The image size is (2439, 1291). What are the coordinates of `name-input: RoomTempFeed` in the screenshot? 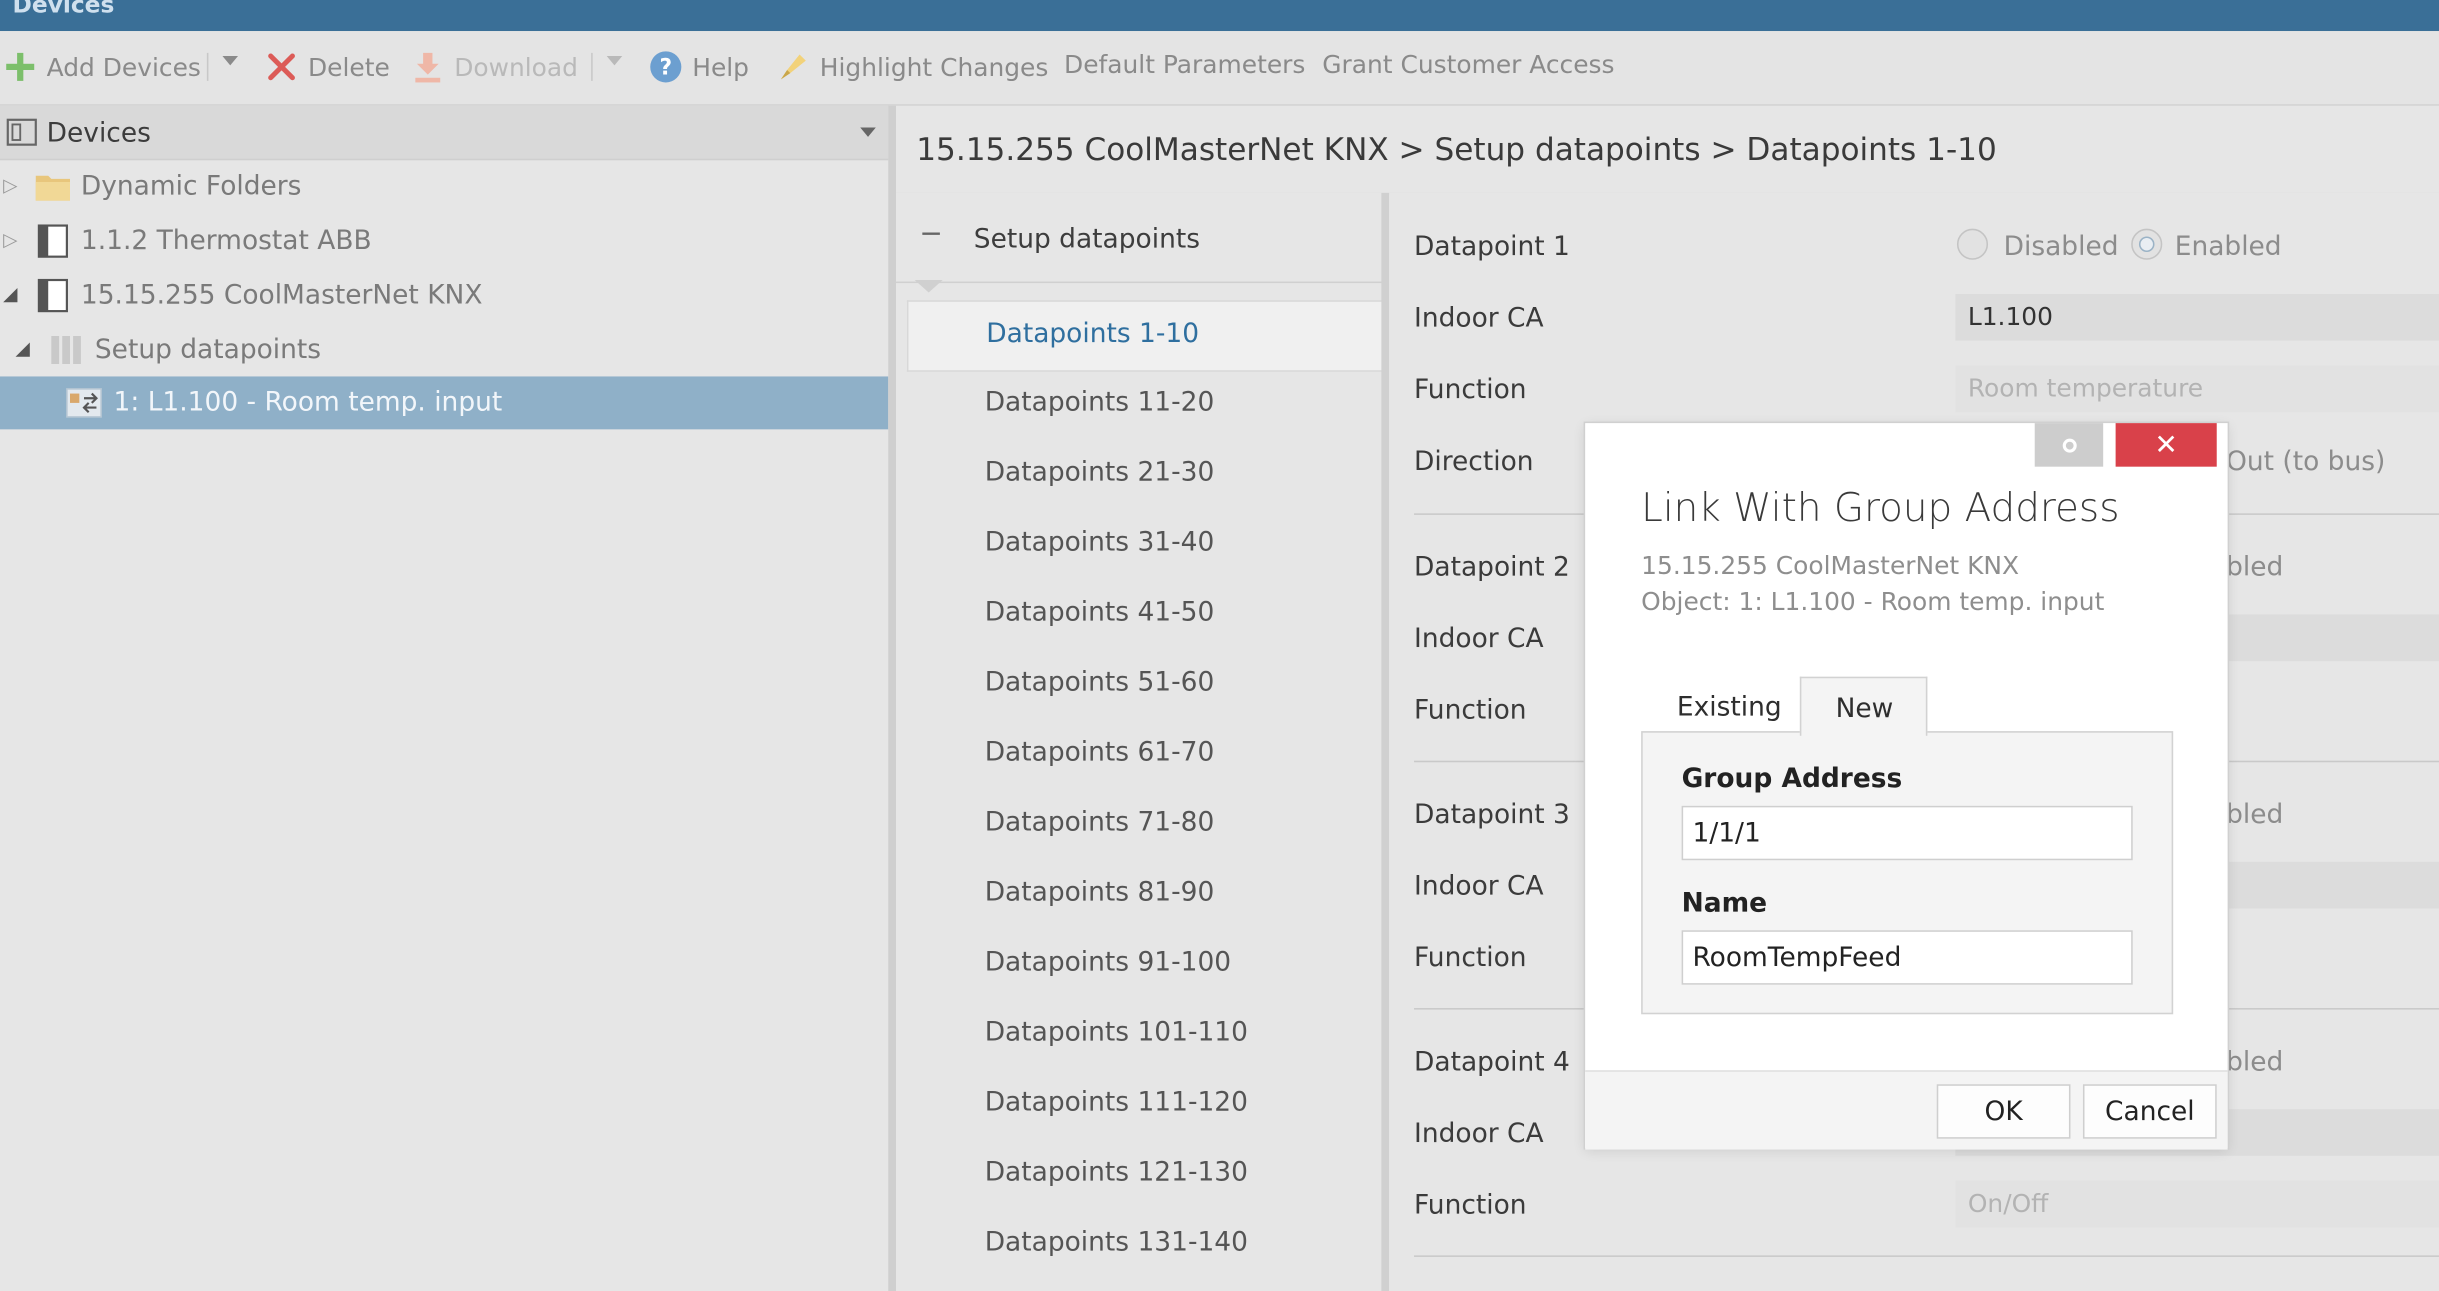 It's located at (1907, 957).